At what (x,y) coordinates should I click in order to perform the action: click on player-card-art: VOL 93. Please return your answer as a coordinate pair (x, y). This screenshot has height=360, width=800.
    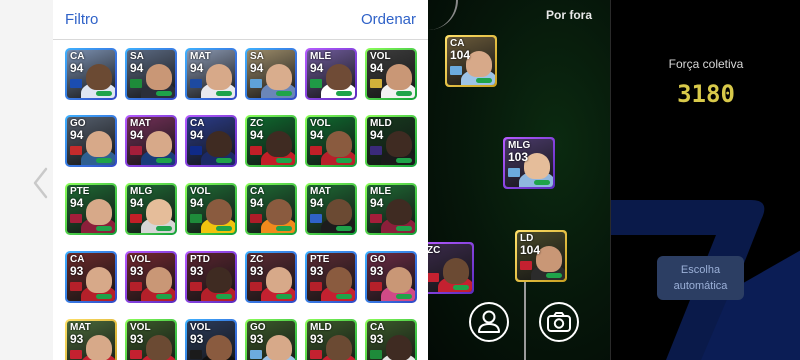
    Looking at the image, I should click on (151, 340).